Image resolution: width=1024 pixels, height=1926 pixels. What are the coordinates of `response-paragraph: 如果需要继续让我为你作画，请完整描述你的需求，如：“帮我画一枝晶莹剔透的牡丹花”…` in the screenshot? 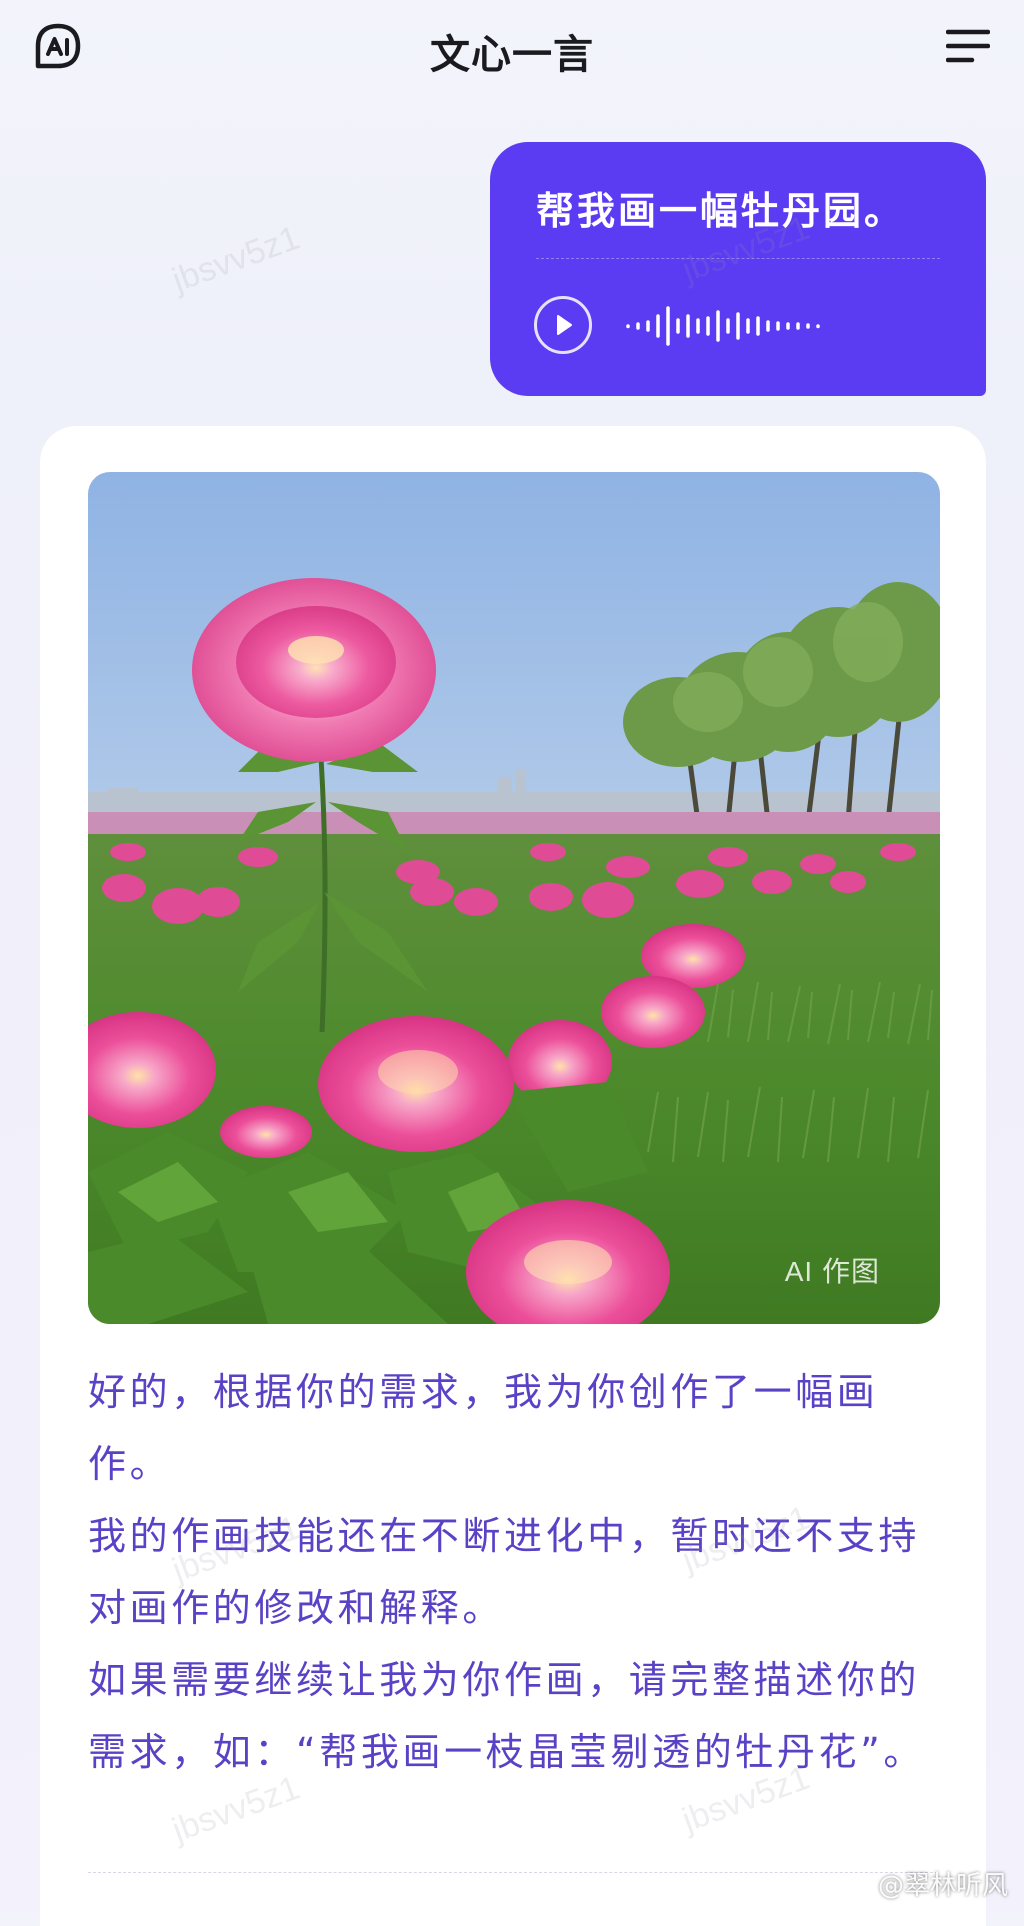 It's located at (506, 1716).